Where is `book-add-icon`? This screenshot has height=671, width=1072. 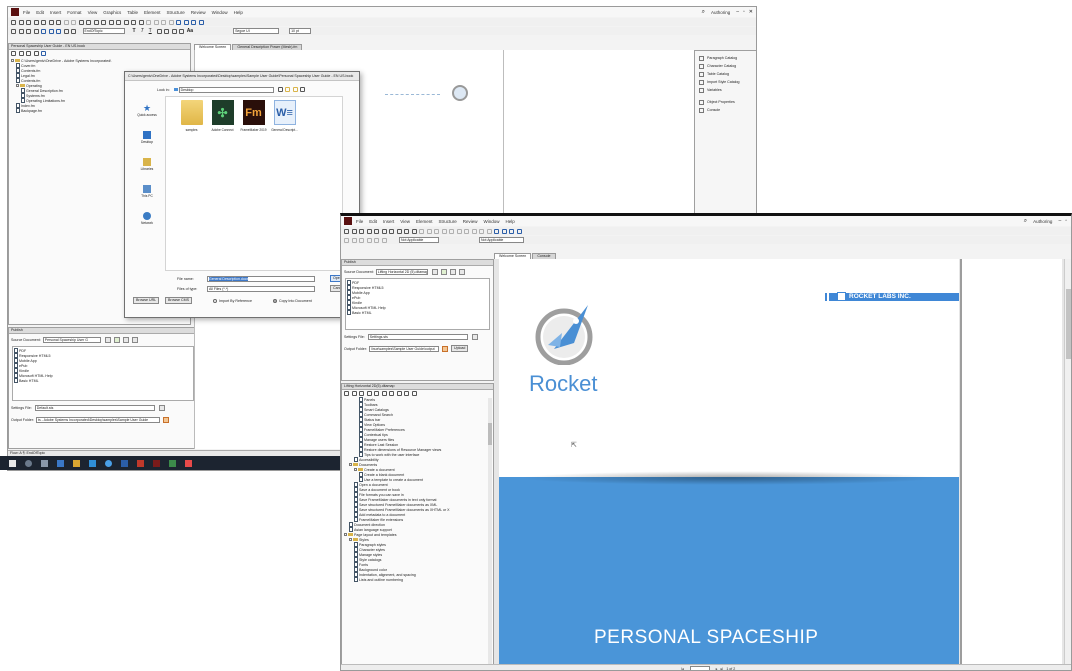
book-add-icon is located at coordinates (13, 53).